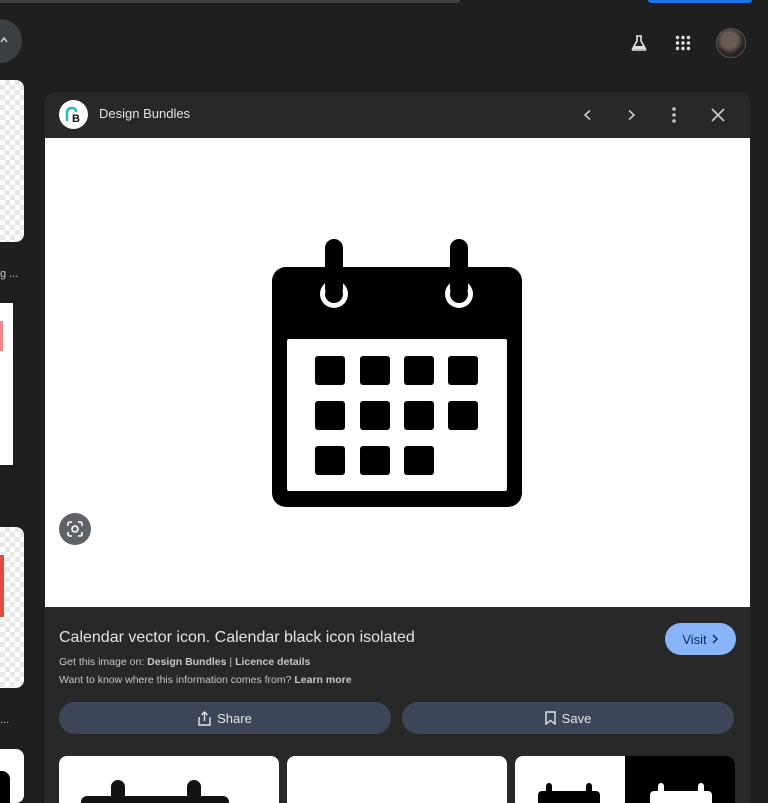 Image resolution: width=768 pixels, height=803 pixels. Describe the element at coordinates (272, 662) in the screenshot. I see `licence-link: Licence details` at that location.